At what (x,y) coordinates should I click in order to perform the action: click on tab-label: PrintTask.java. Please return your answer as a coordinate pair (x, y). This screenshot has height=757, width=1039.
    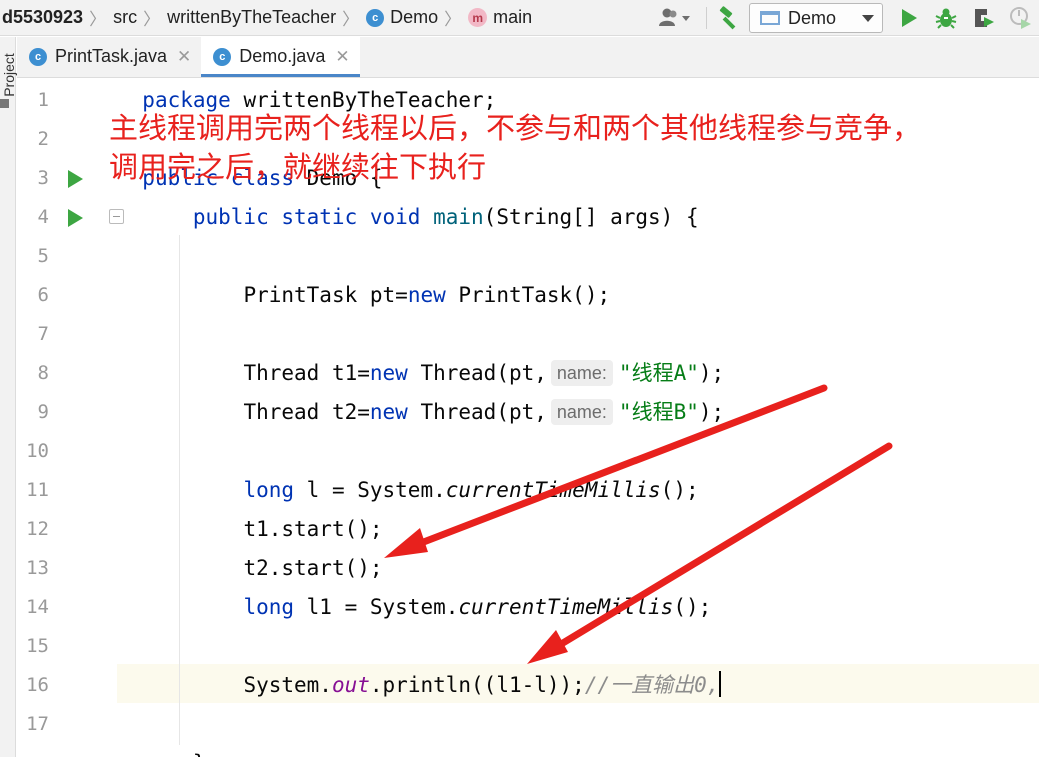
    Looking at the image, I should click on (111, 56).